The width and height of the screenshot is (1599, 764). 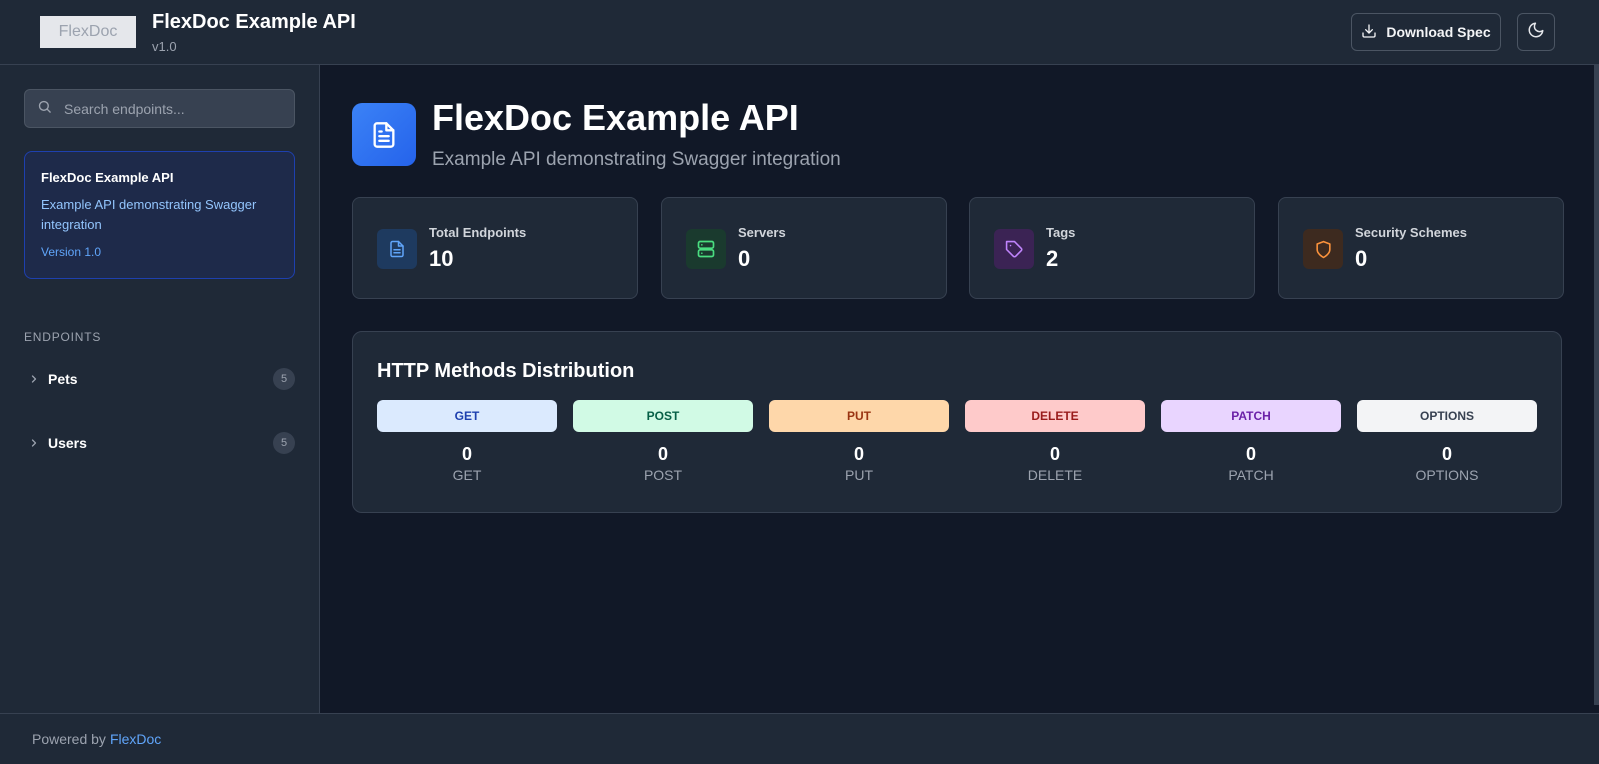 I want to click on stat-value: 2, so click(x=1052, y=258).